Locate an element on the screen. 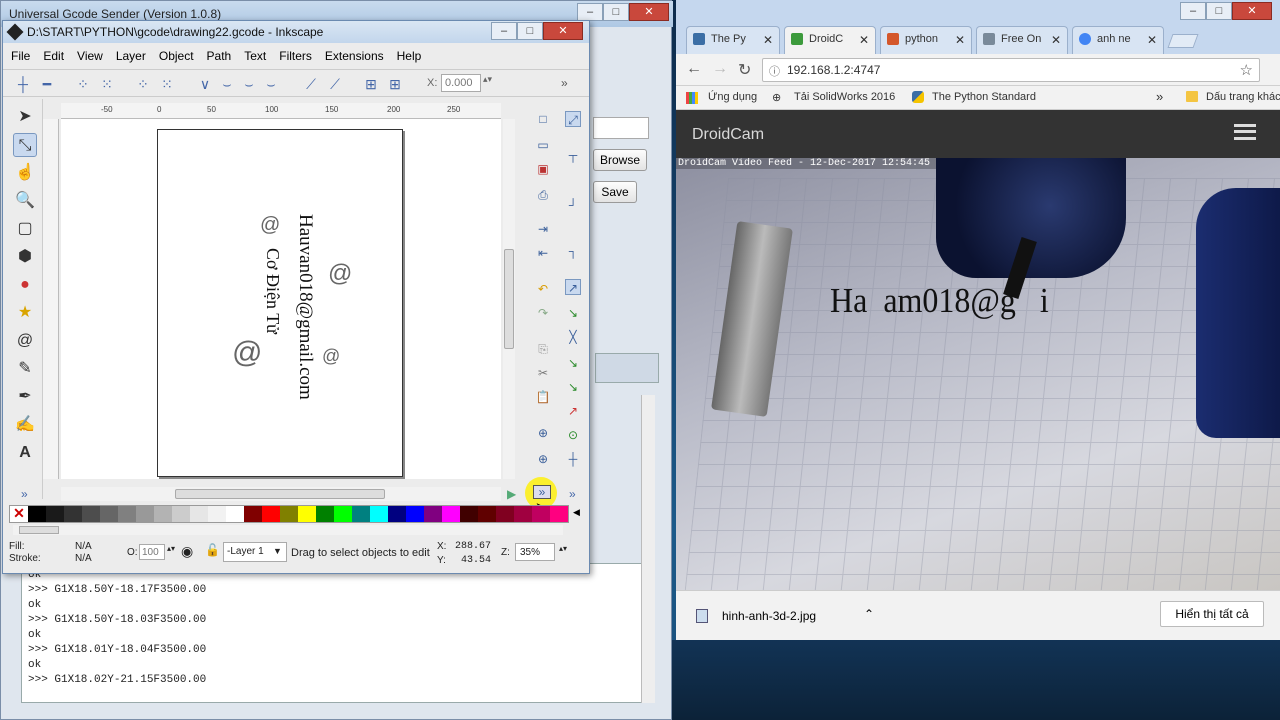  node-cusp-icon: ∨ is located at coordinates (205, 84).